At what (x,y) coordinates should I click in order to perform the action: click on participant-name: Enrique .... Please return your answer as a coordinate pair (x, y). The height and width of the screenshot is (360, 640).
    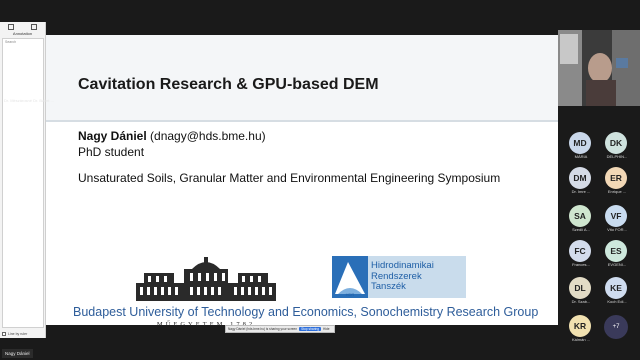
    Looking at the image, I should click on (617, 191).